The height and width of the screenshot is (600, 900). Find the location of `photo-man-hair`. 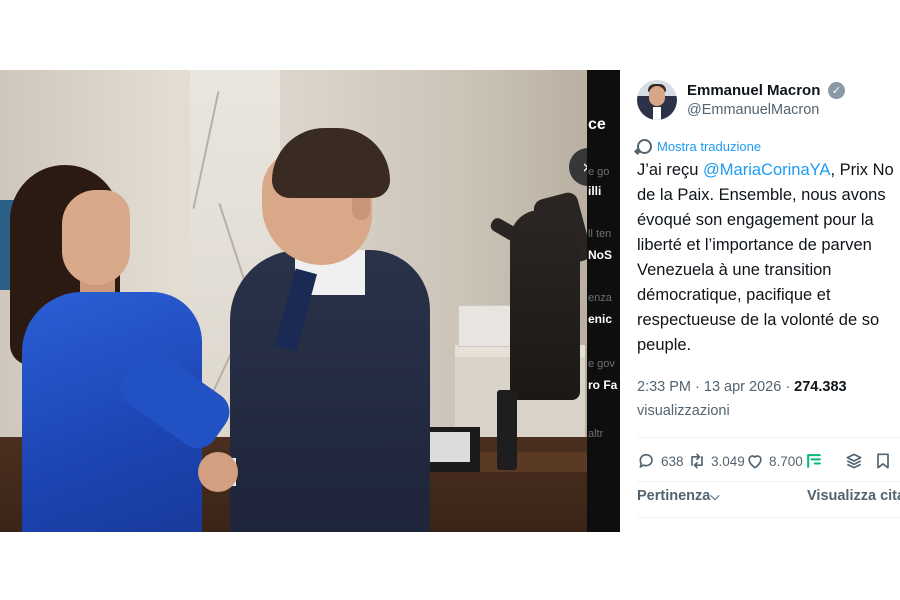

photo-man-hair is located at coordinates (331, 163).